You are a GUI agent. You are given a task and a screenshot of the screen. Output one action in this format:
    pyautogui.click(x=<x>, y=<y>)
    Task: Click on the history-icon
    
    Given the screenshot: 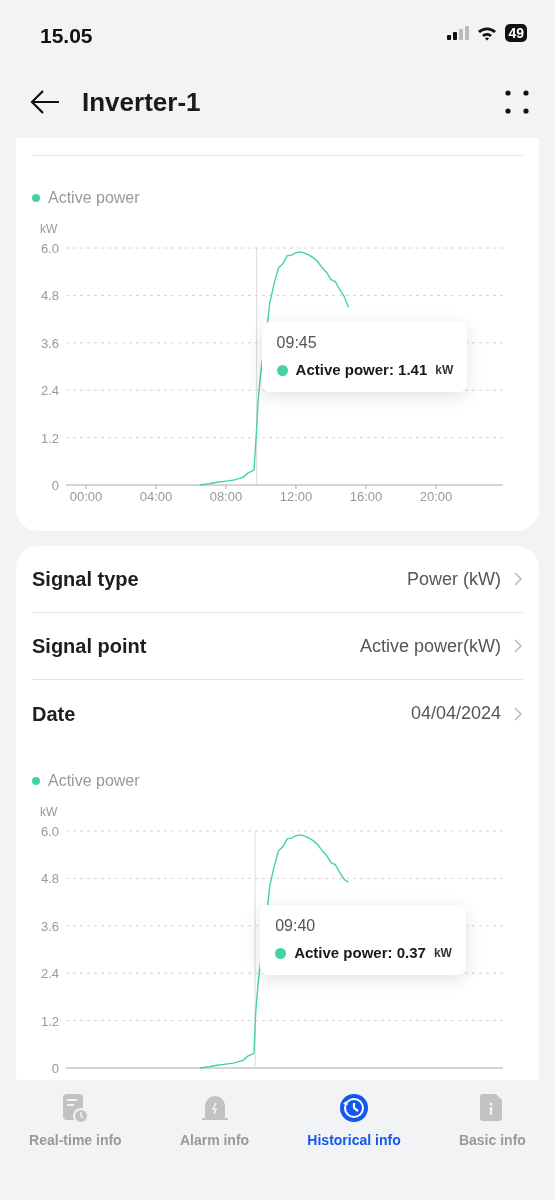 What is the action you would take?
    pyautogui.click(x=354, y=1108)
    